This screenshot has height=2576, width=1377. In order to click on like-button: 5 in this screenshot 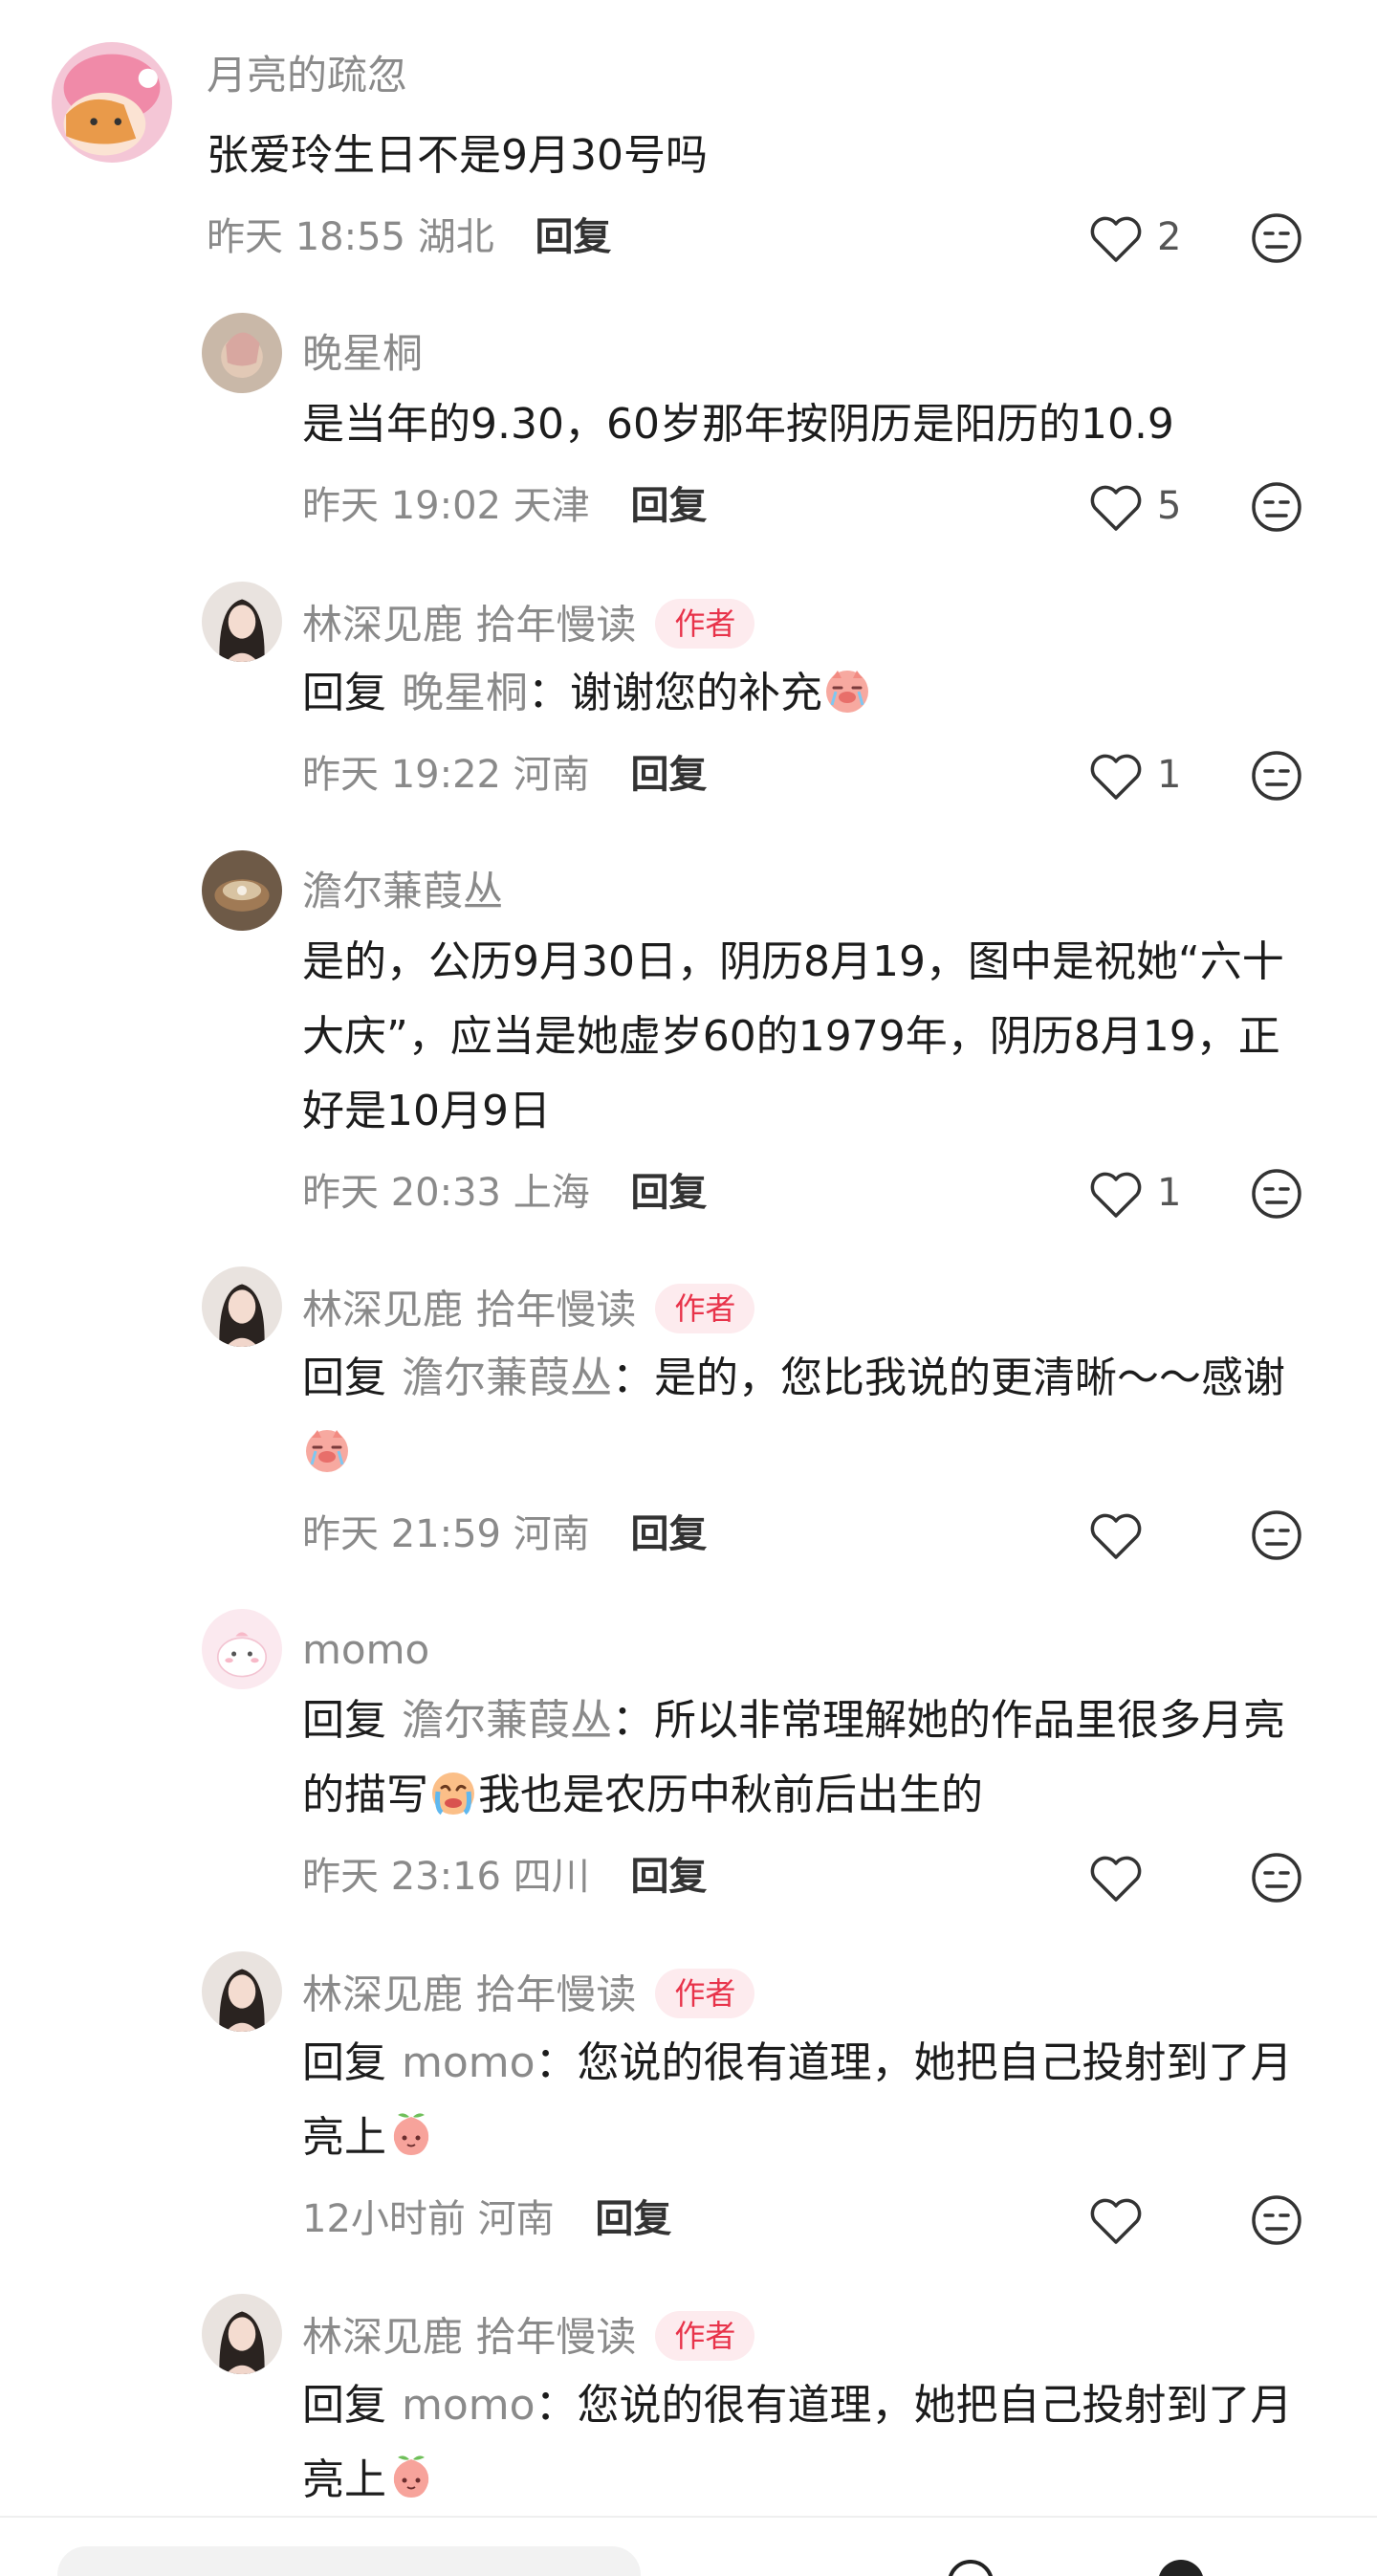, I will do `click(1145, 508)`.